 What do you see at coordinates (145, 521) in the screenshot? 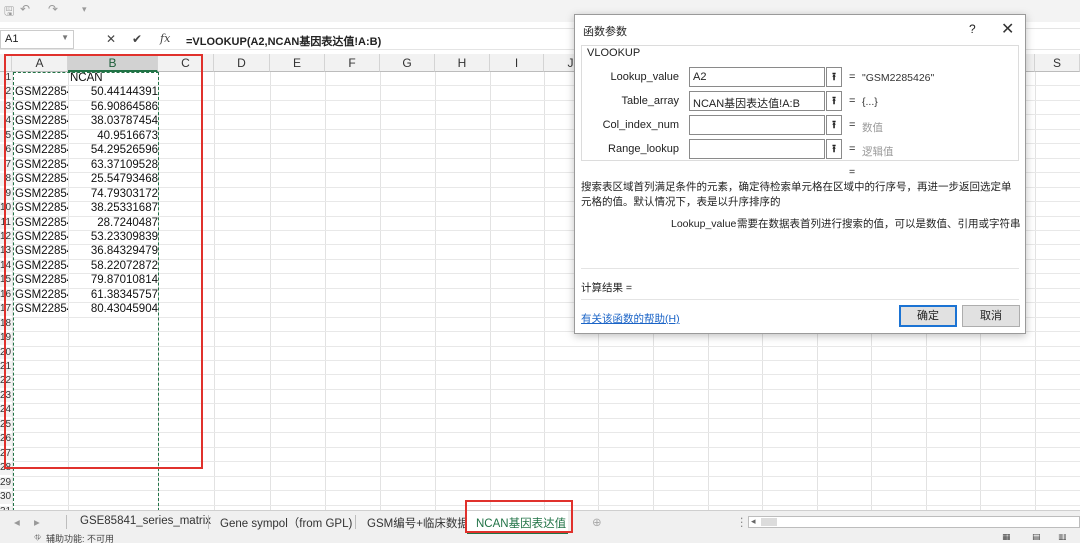
I see `tab-series-matrix: GSE85841_series_matrix` at bounding box center [145, 521].